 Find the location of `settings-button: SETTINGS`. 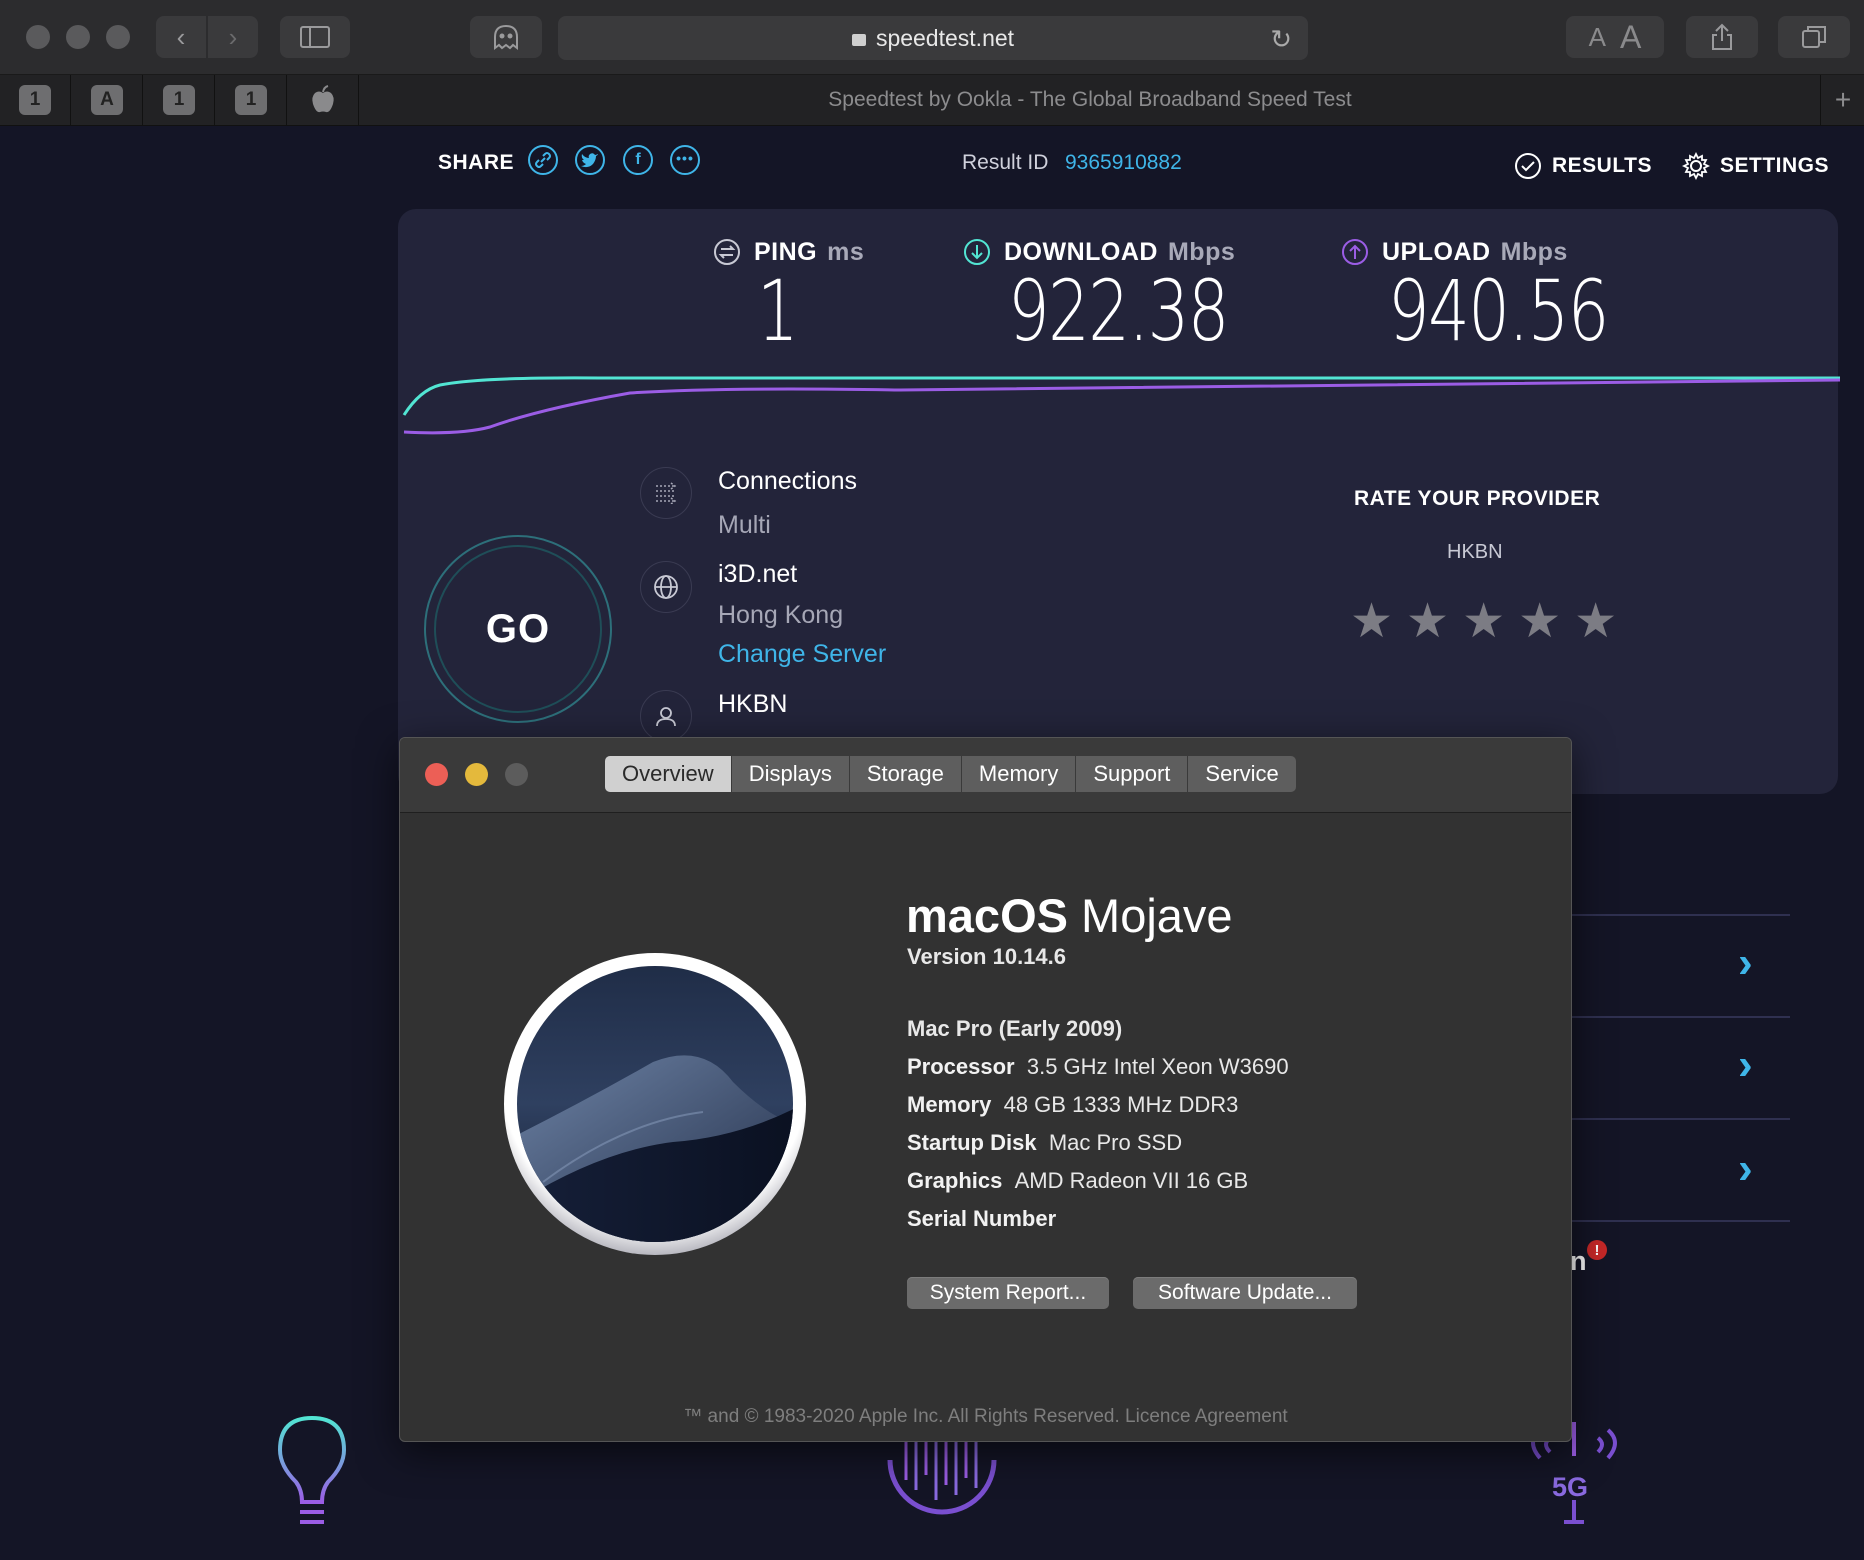

settings-button: SETTINGS is located at coordinates (1755, 166).